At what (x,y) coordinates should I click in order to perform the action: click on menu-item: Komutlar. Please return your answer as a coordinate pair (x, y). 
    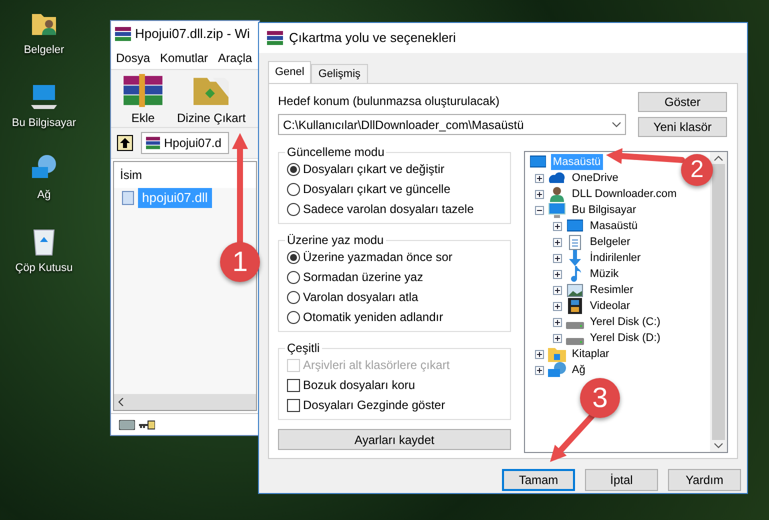
    Looking at the image, I should click on (184, 58).